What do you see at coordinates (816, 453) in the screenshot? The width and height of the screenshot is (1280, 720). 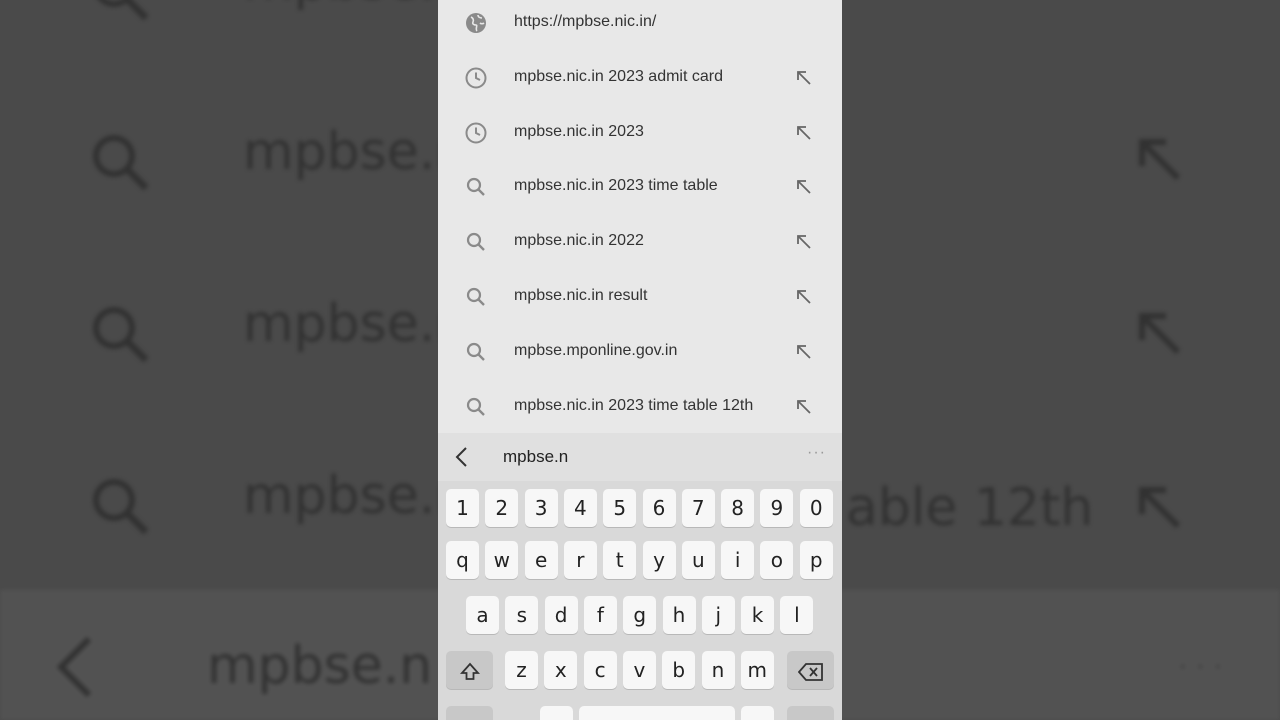 I see `more-options-icon: ···` at bounding box center [816, 453].